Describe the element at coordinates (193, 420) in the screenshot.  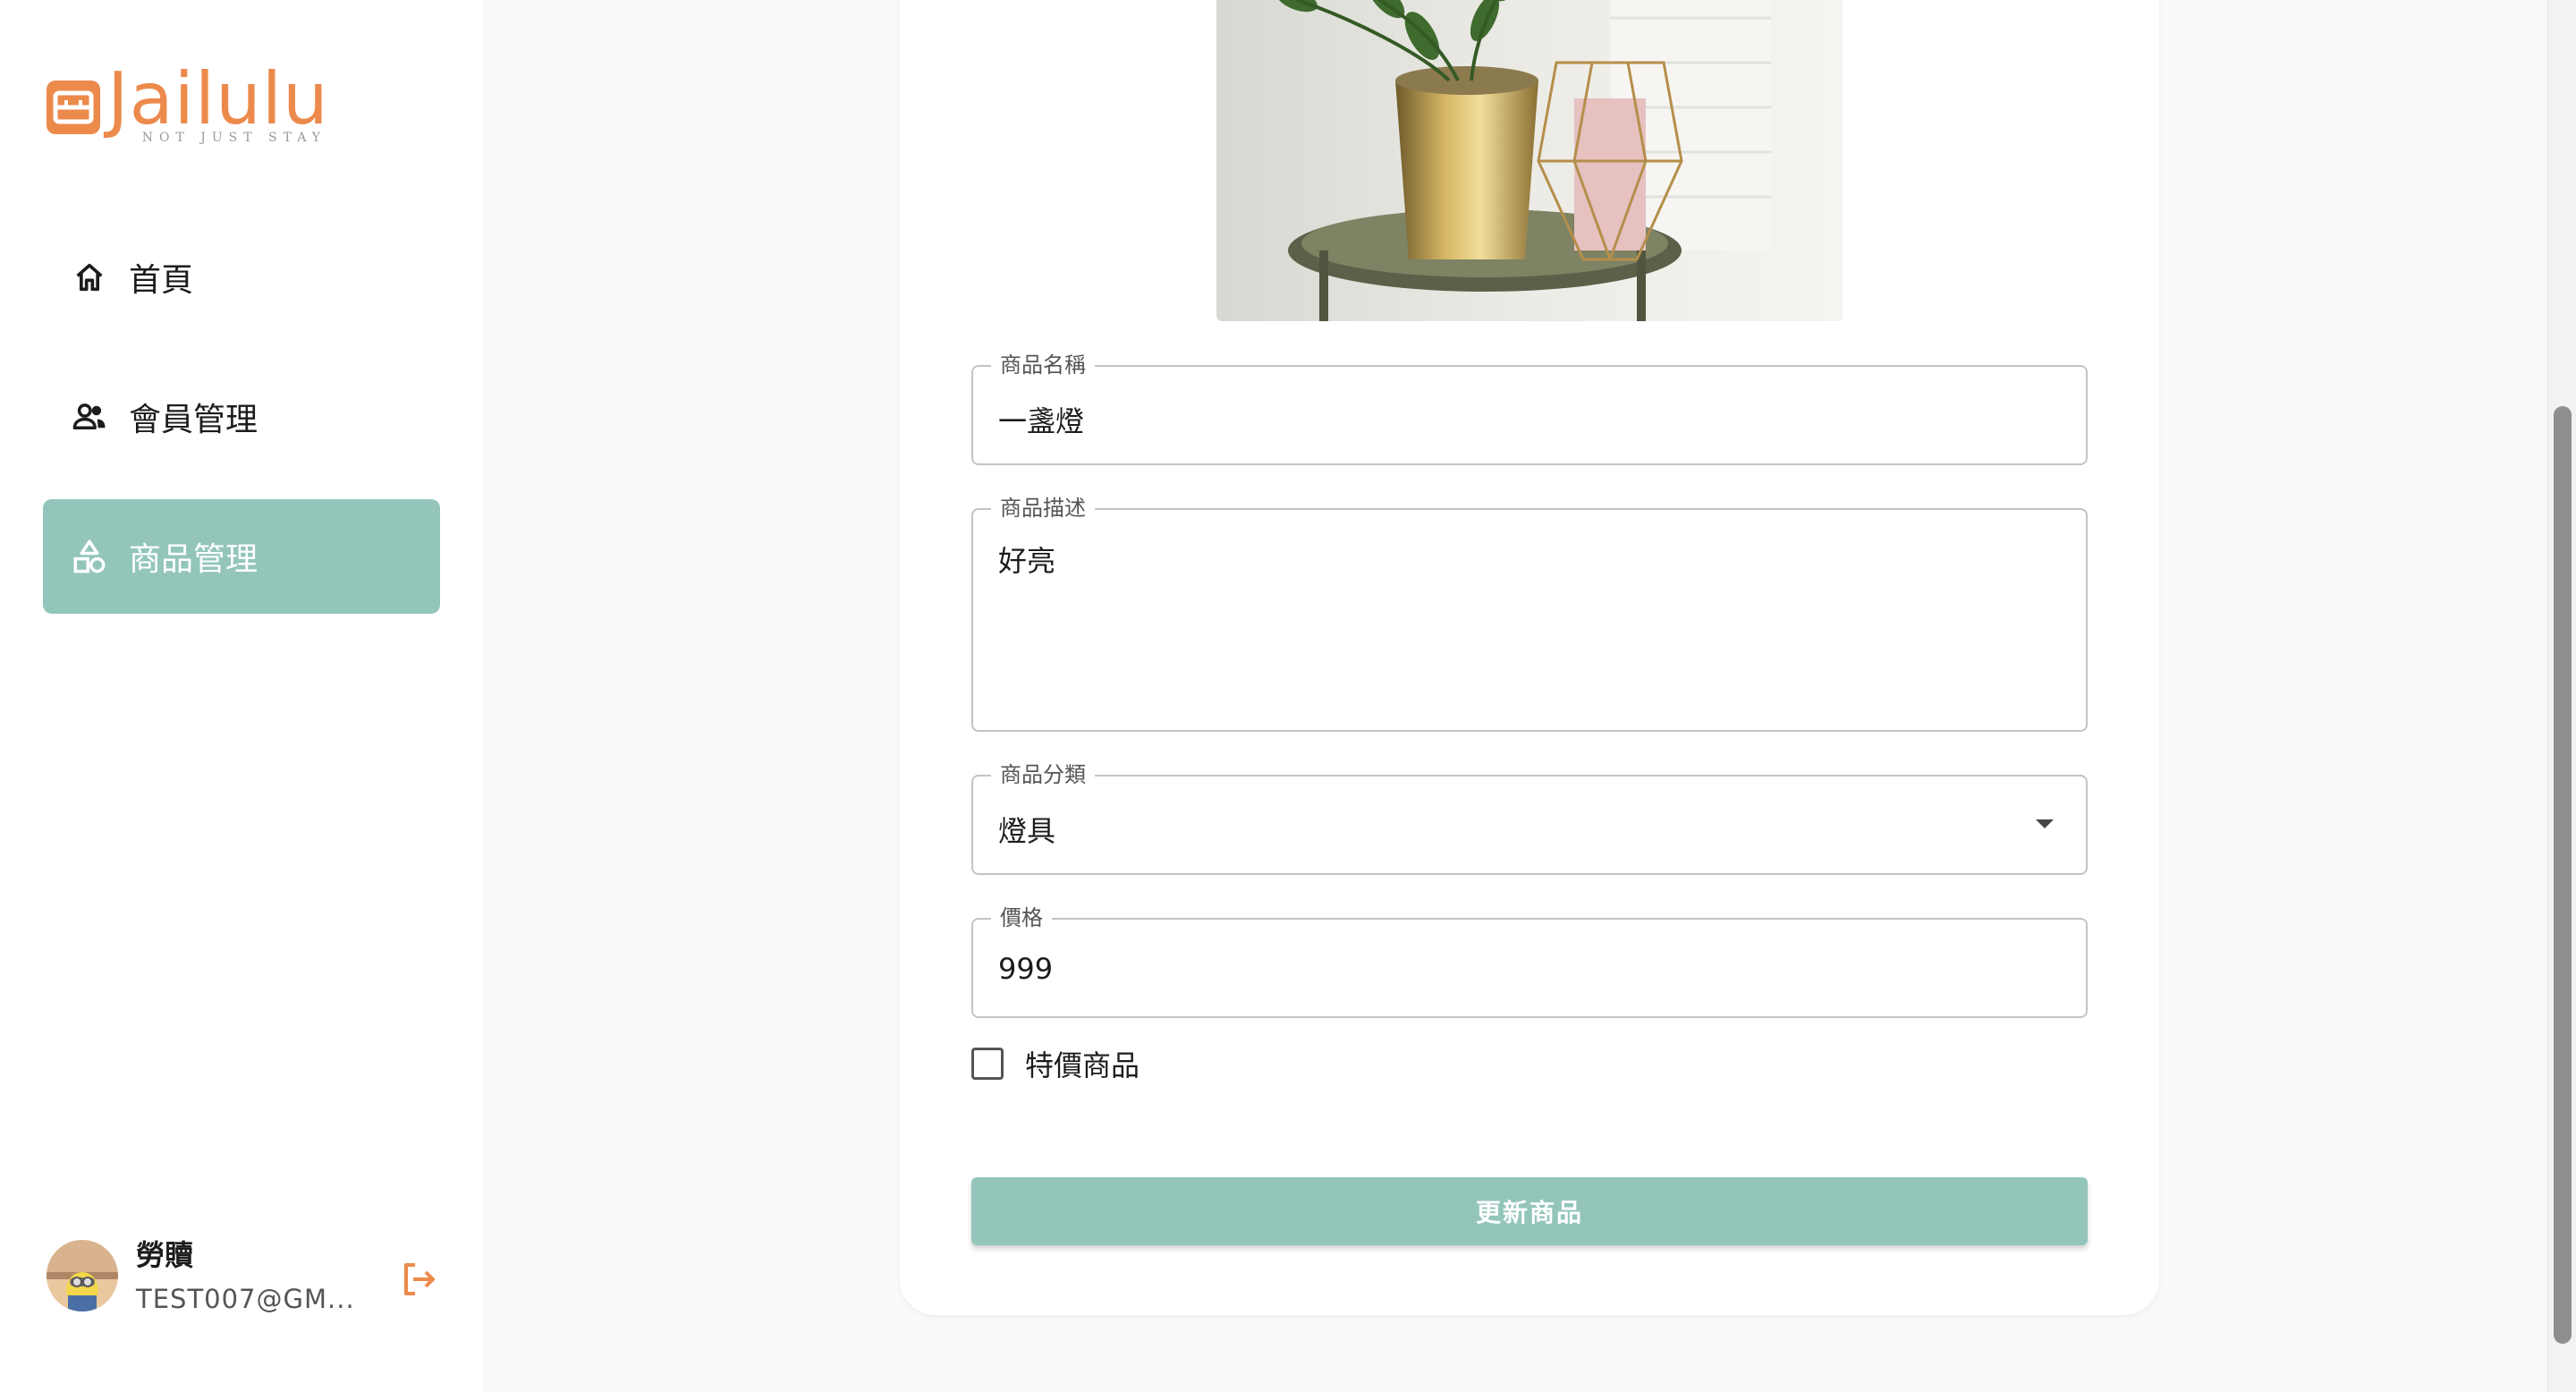
I see `sidebar-item-label: 會員管理` at that location.